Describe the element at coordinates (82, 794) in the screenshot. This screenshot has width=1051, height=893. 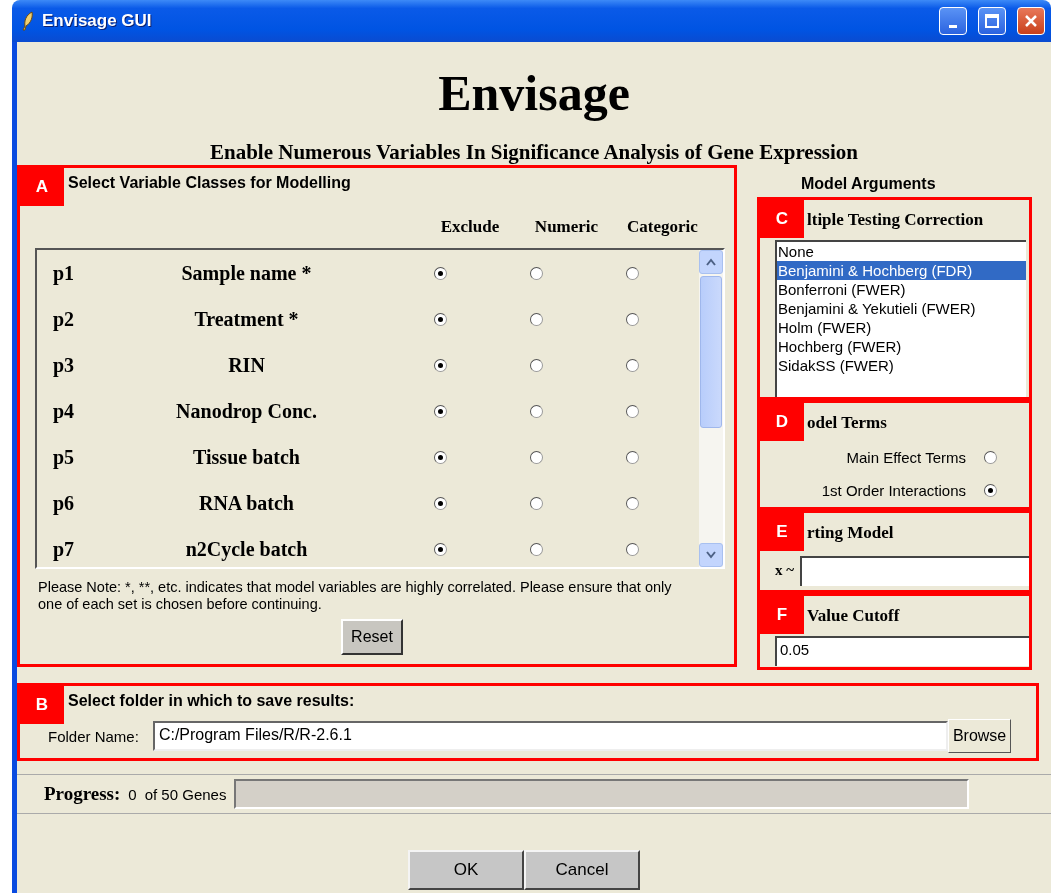
I see `progress-label: Progress:` at that location.